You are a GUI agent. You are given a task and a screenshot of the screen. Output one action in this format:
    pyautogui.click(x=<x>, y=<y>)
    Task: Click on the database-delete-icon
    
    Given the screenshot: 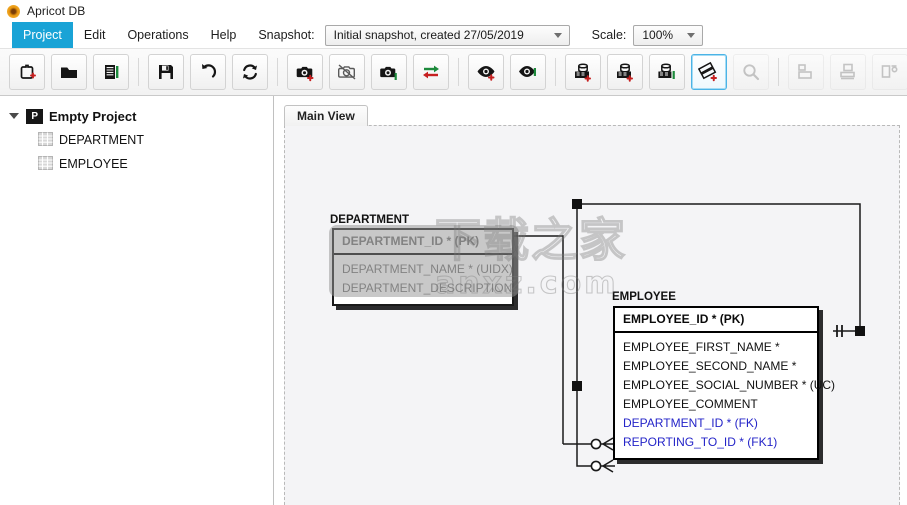 What is the action you would take?
    pyautogui.click(x=625, y=72)
    